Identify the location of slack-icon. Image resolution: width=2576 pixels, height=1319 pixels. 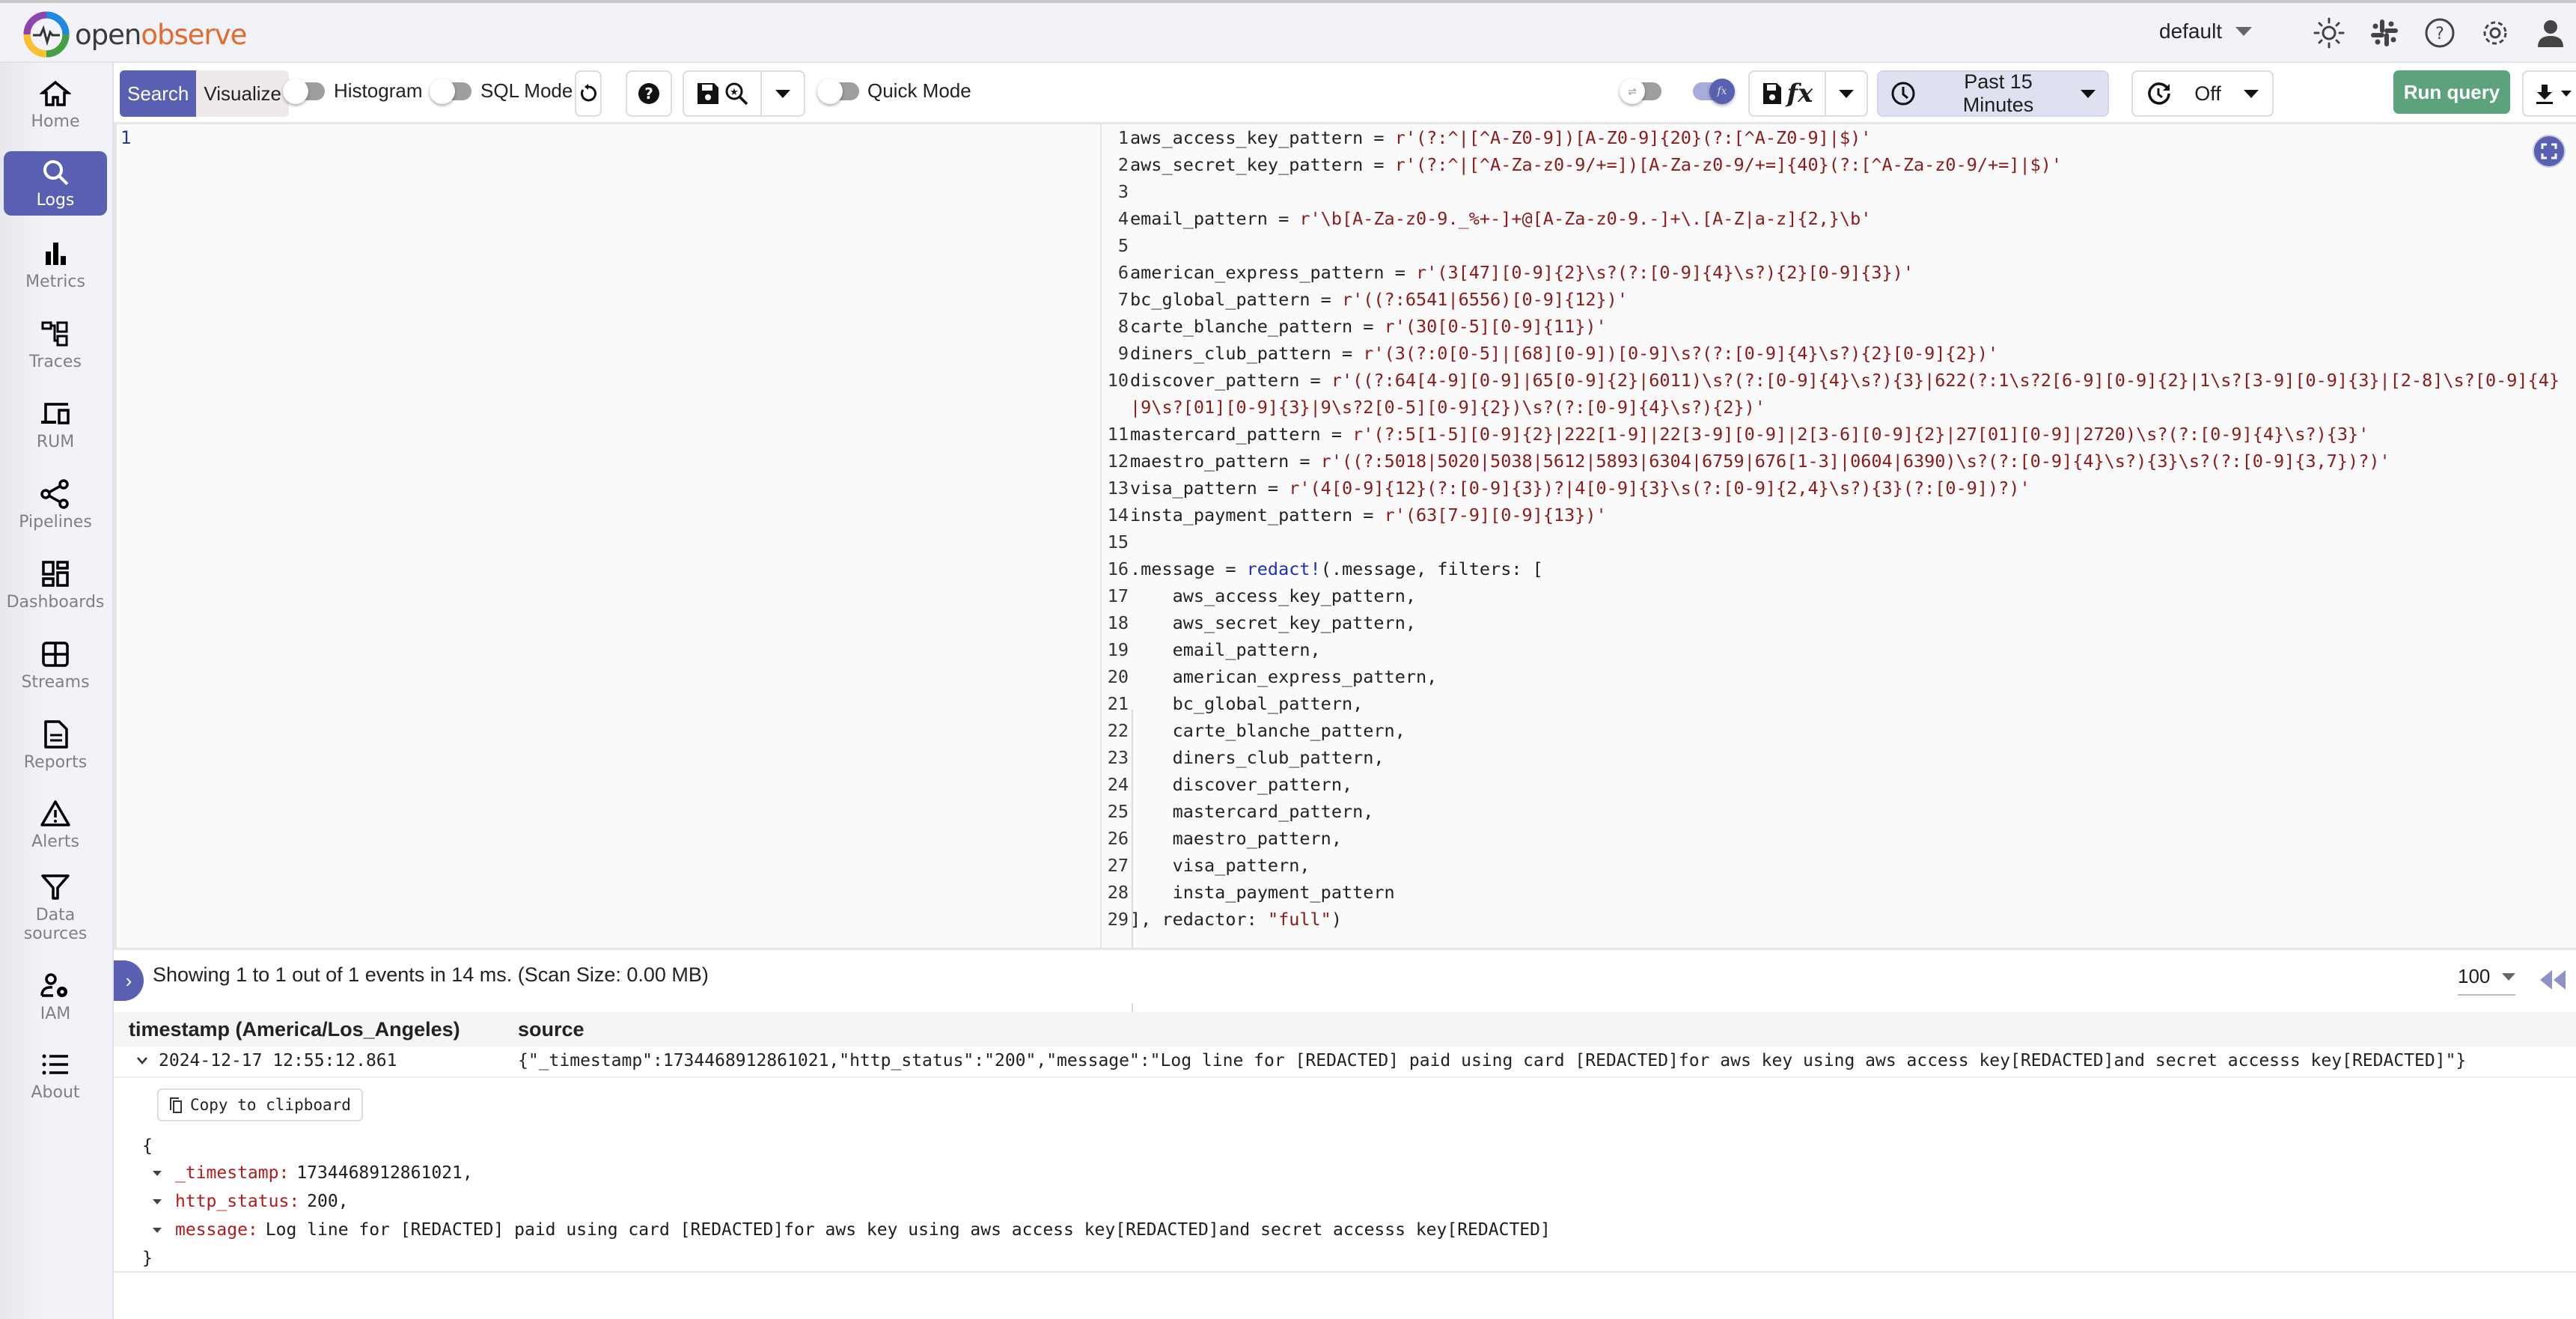
(2384, 32).